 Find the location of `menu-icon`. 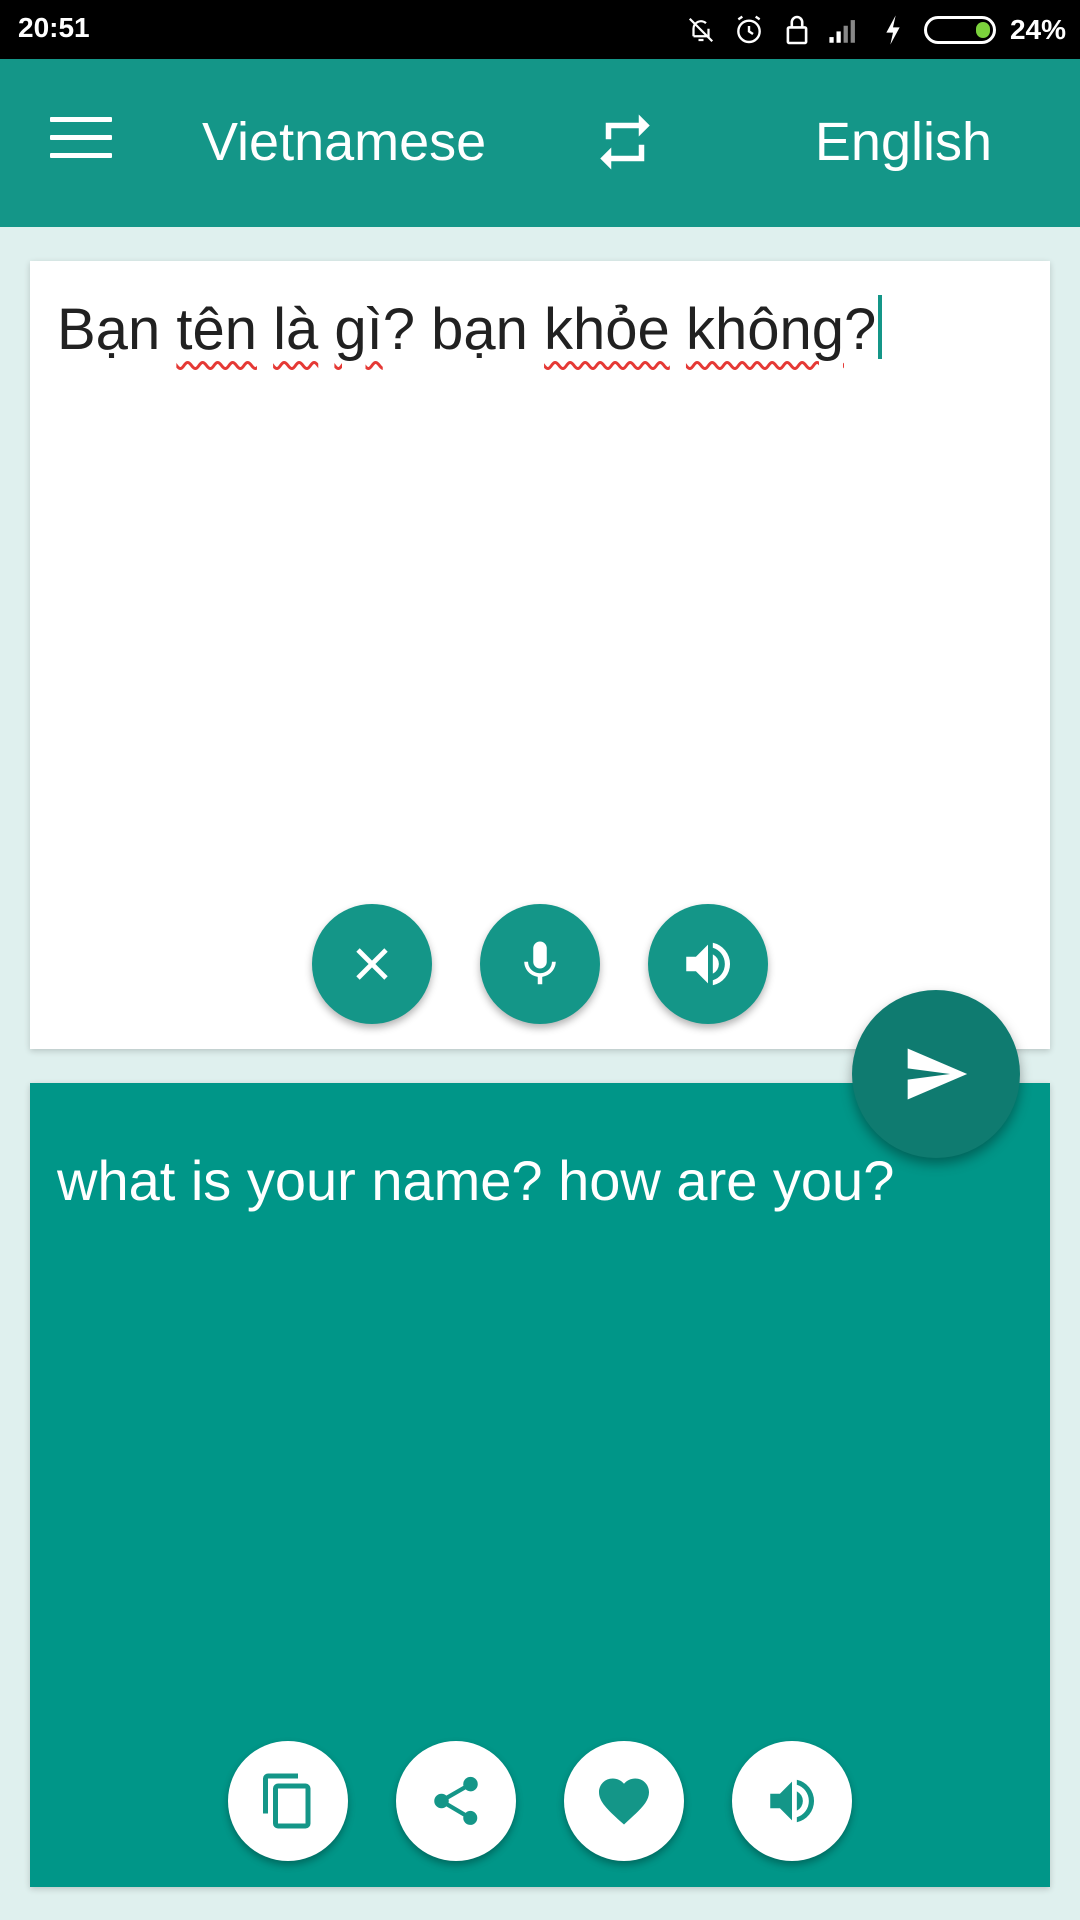

menu-icon is located at coordinates (81, 142).